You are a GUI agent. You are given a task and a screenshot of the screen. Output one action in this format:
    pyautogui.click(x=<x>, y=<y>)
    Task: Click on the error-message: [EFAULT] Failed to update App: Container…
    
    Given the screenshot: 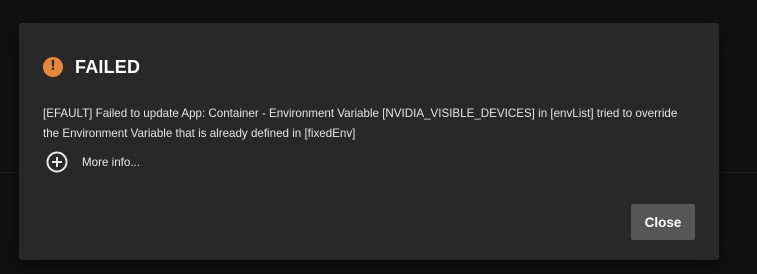 What is the action you would take?
    pyautogui.click(x=360, y=123)
    